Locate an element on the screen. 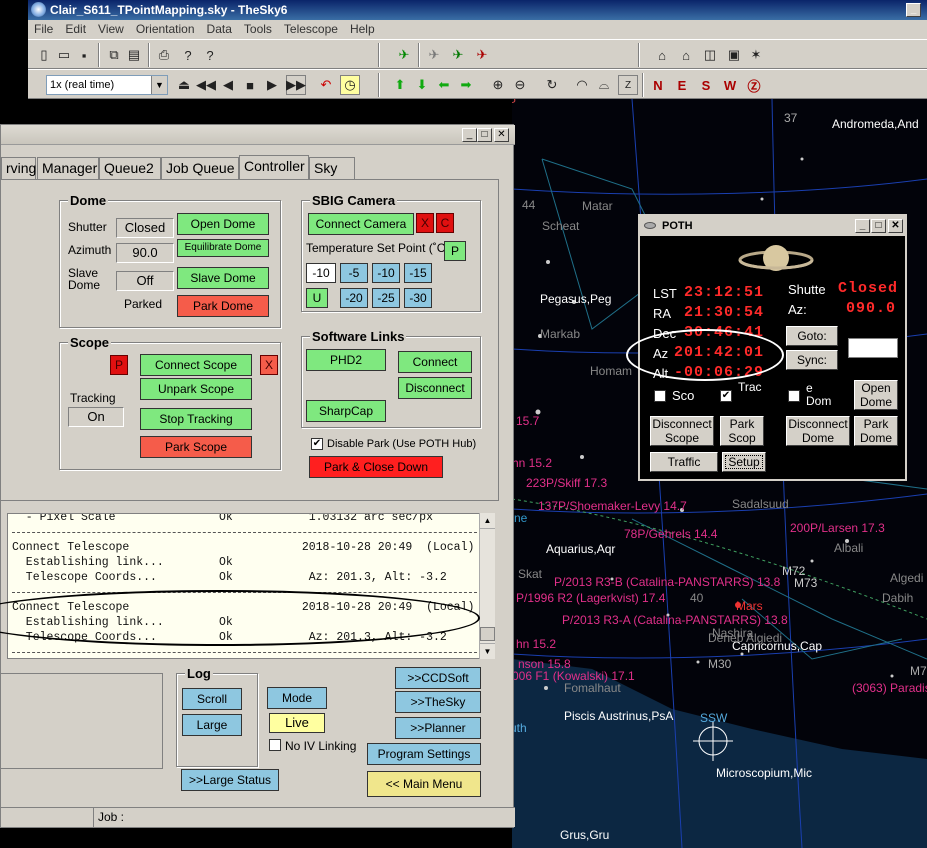 The height and width of the screenshot is (848, 927). arrow-up-icon: ⬆ is located at coordinates (400, 85).